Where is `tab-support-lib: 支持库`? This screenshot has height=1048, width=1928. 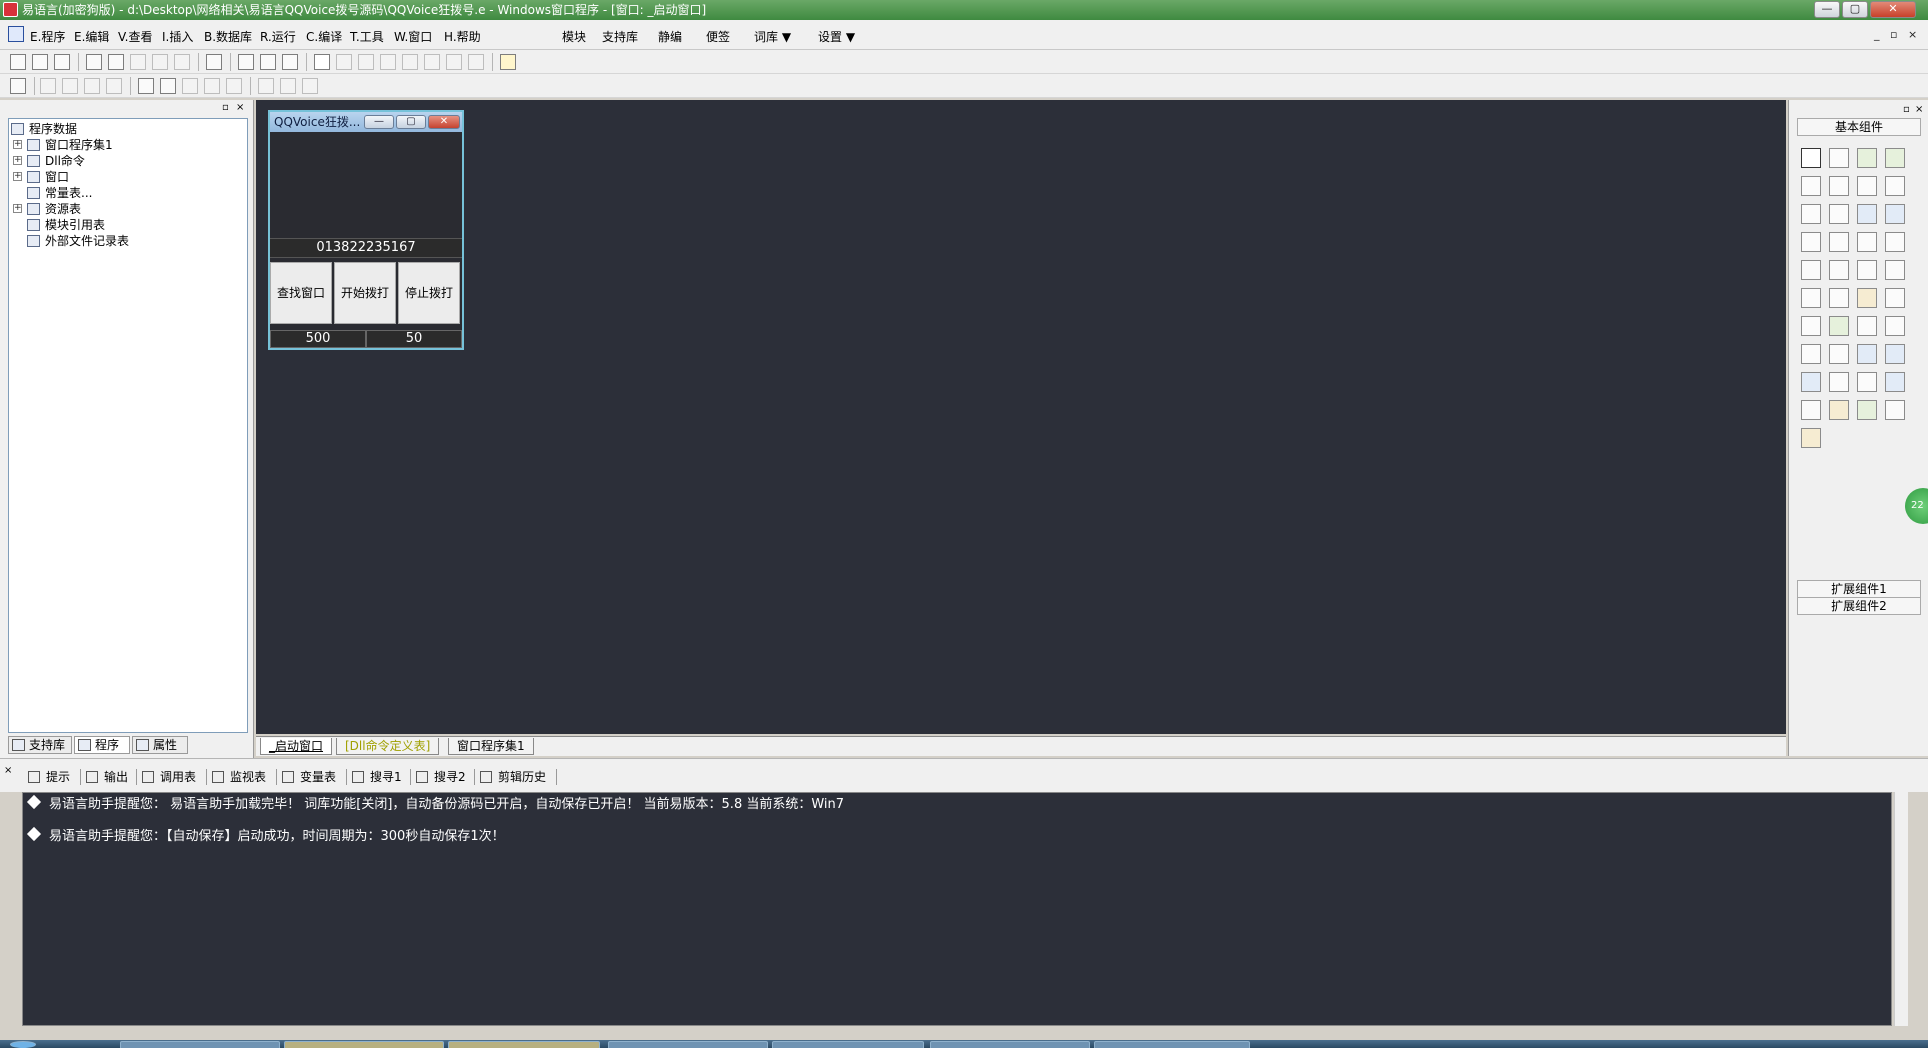 tab-support-lib: 支持库 is located at coordinates (40, 745).